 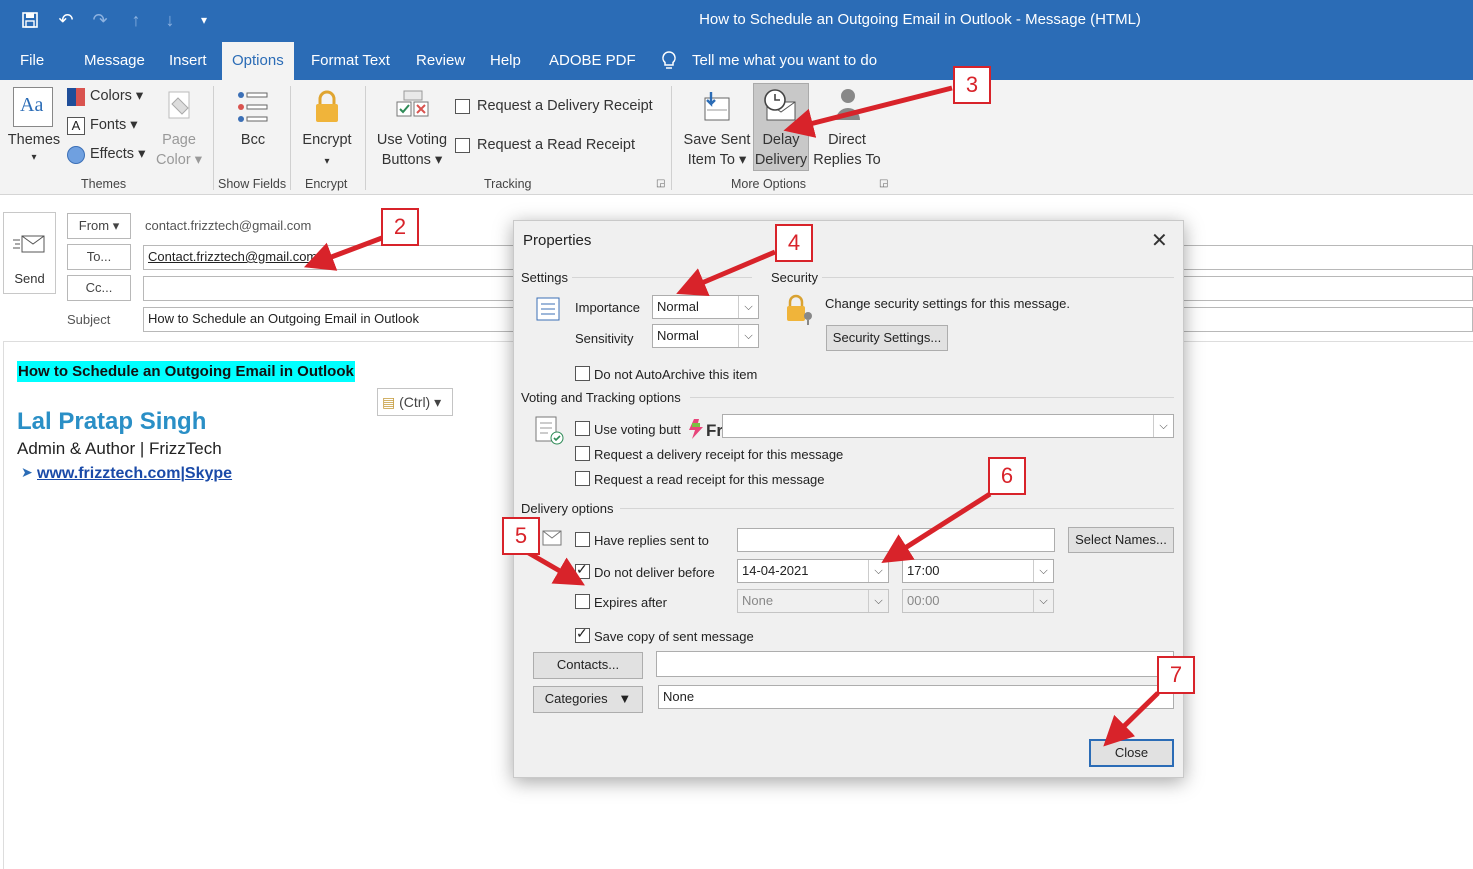 What do you see at coordinates (1007, 476) in the screenshot?
I see `callout-6: 6` at bounding box center [1007, 476].